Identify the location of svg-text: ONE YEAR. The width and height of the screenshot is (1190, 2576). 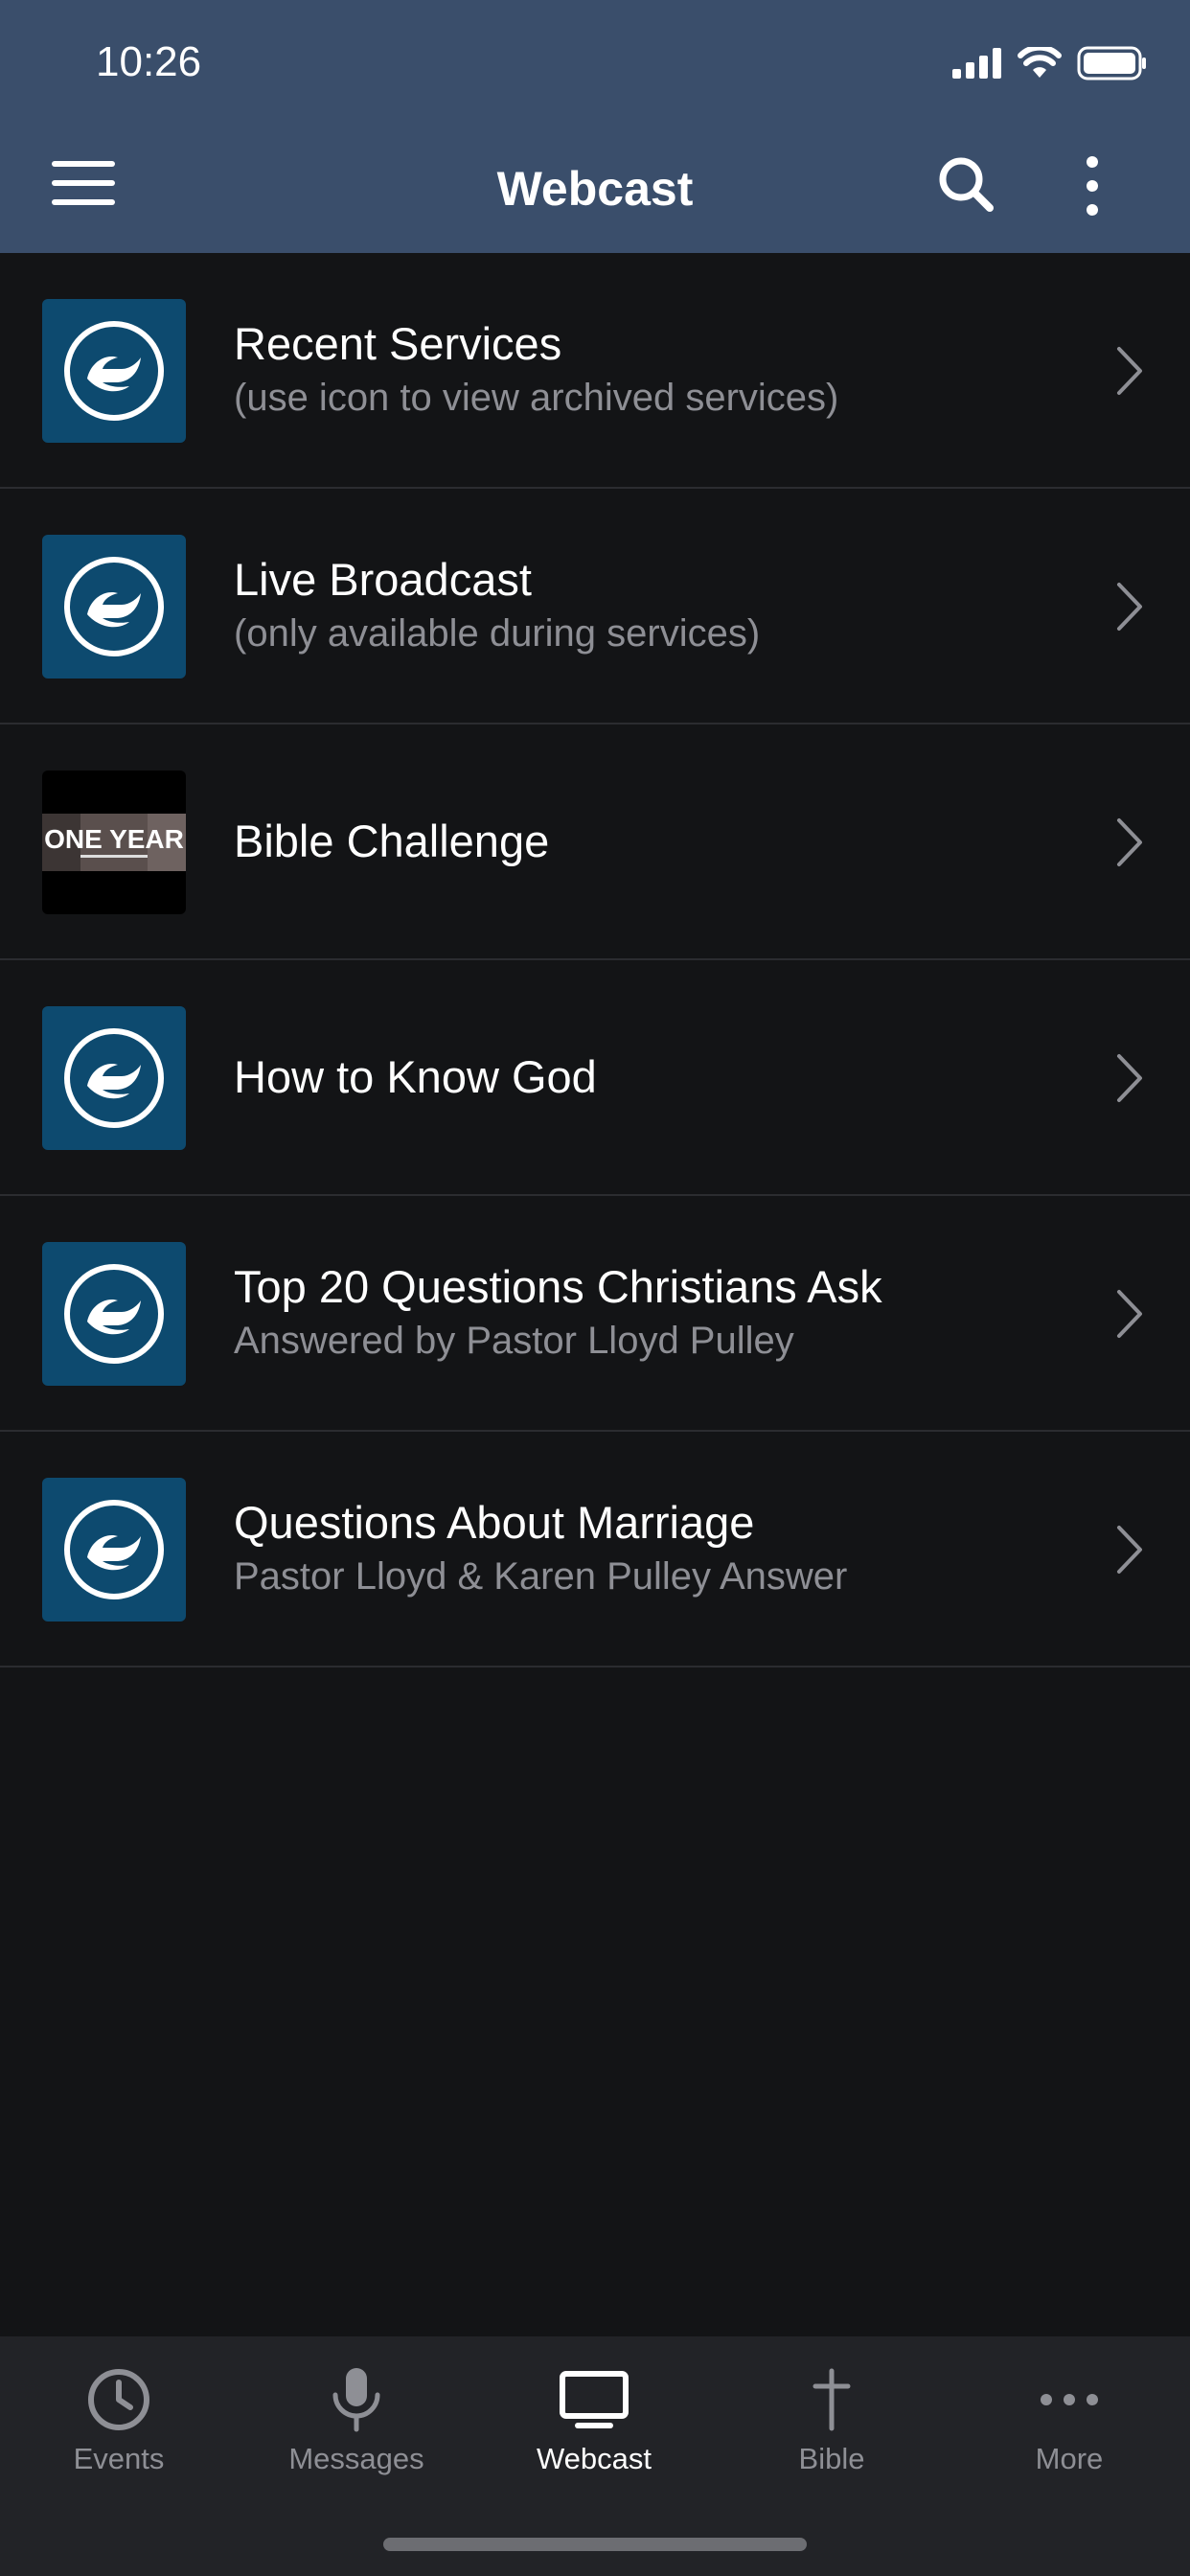
(114, 839).